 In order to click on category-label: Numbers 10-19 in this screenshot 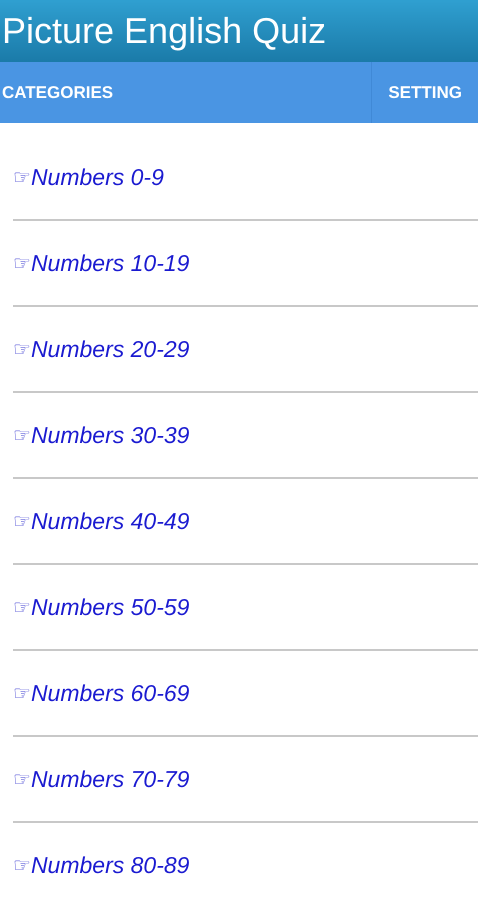, I will do `click(110, 263)`.